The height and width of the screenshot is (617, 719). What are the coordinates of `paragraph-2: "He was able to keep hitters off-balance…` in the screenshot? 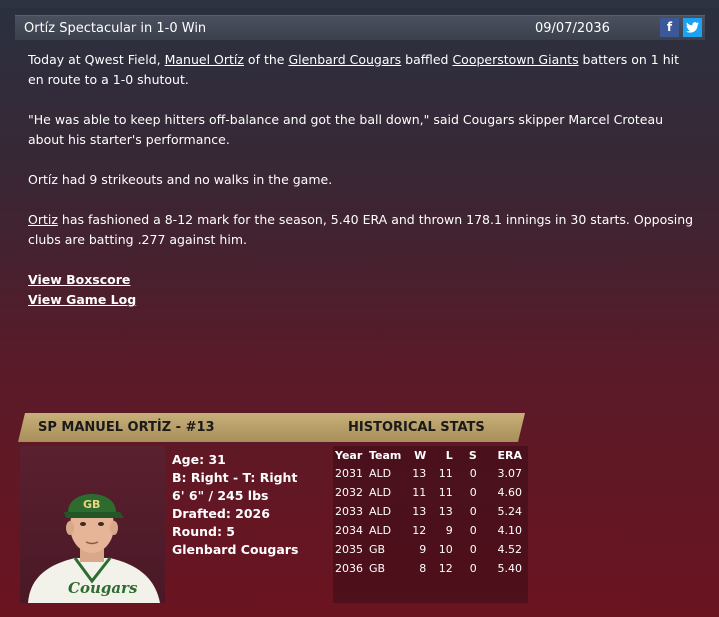 It's located at (346, 129).